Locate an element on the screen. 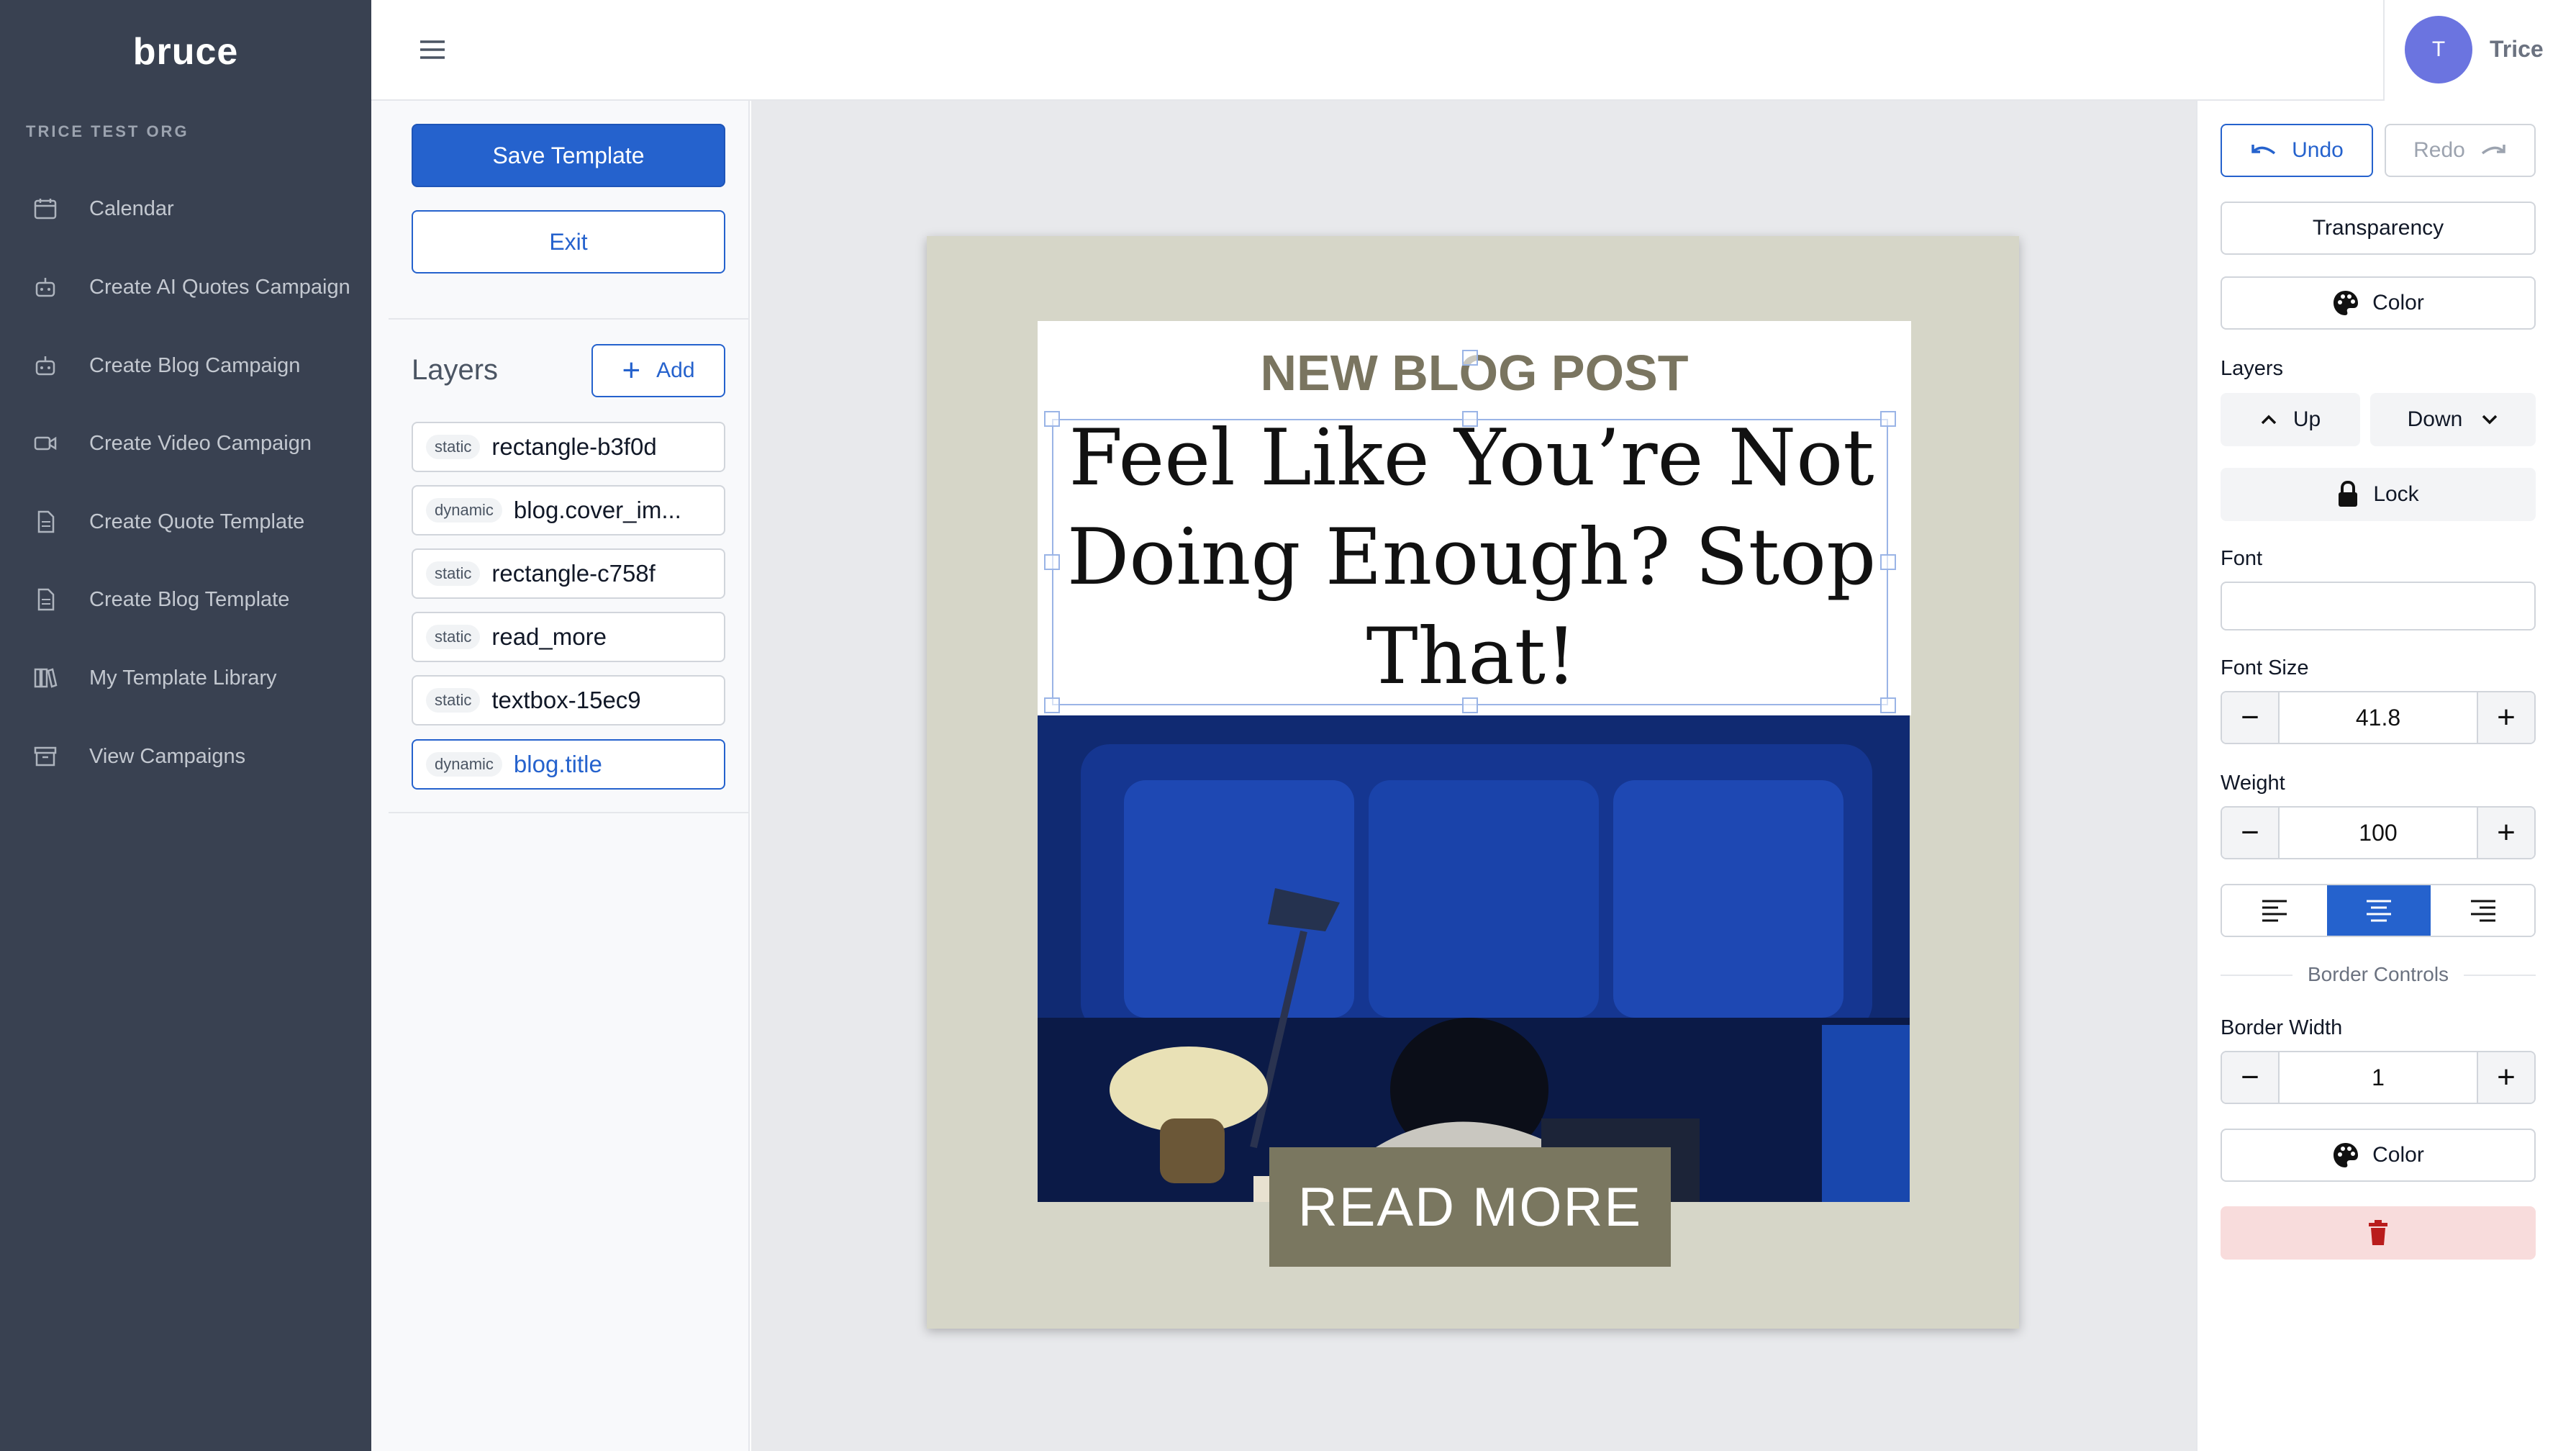  align-right-button is located at coordinates (2482, 910).